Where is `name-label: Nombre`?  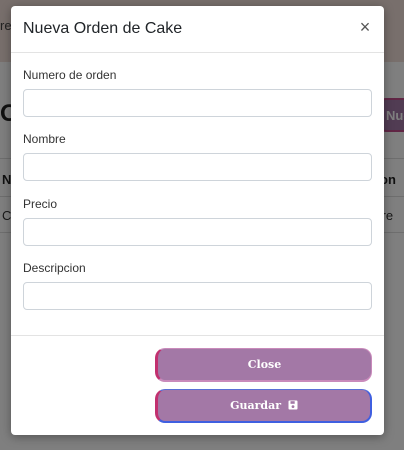 name-label: Nombre is located at coordinates (44, 139).